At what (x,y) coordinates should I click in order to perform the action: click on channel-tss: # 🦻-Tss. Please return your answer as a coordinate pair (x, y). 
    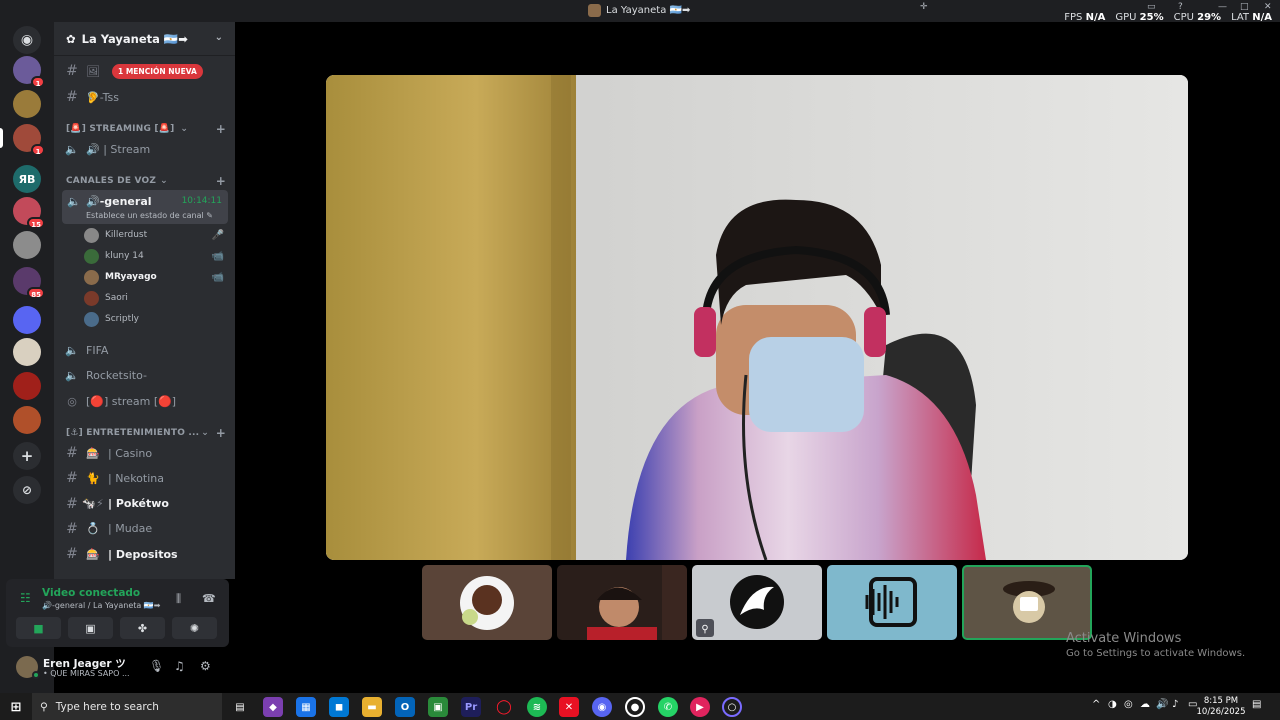
    Looking at the image, I should click on (145, 97).